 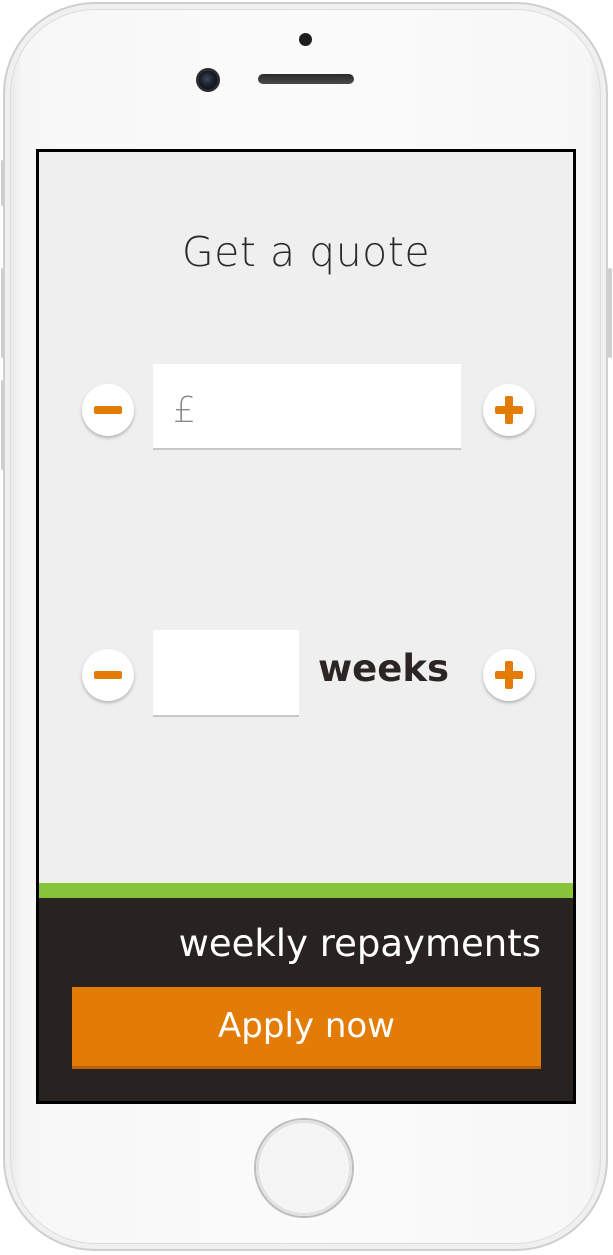 I want to click on amount-increase-button, so click(x=509, y=410).